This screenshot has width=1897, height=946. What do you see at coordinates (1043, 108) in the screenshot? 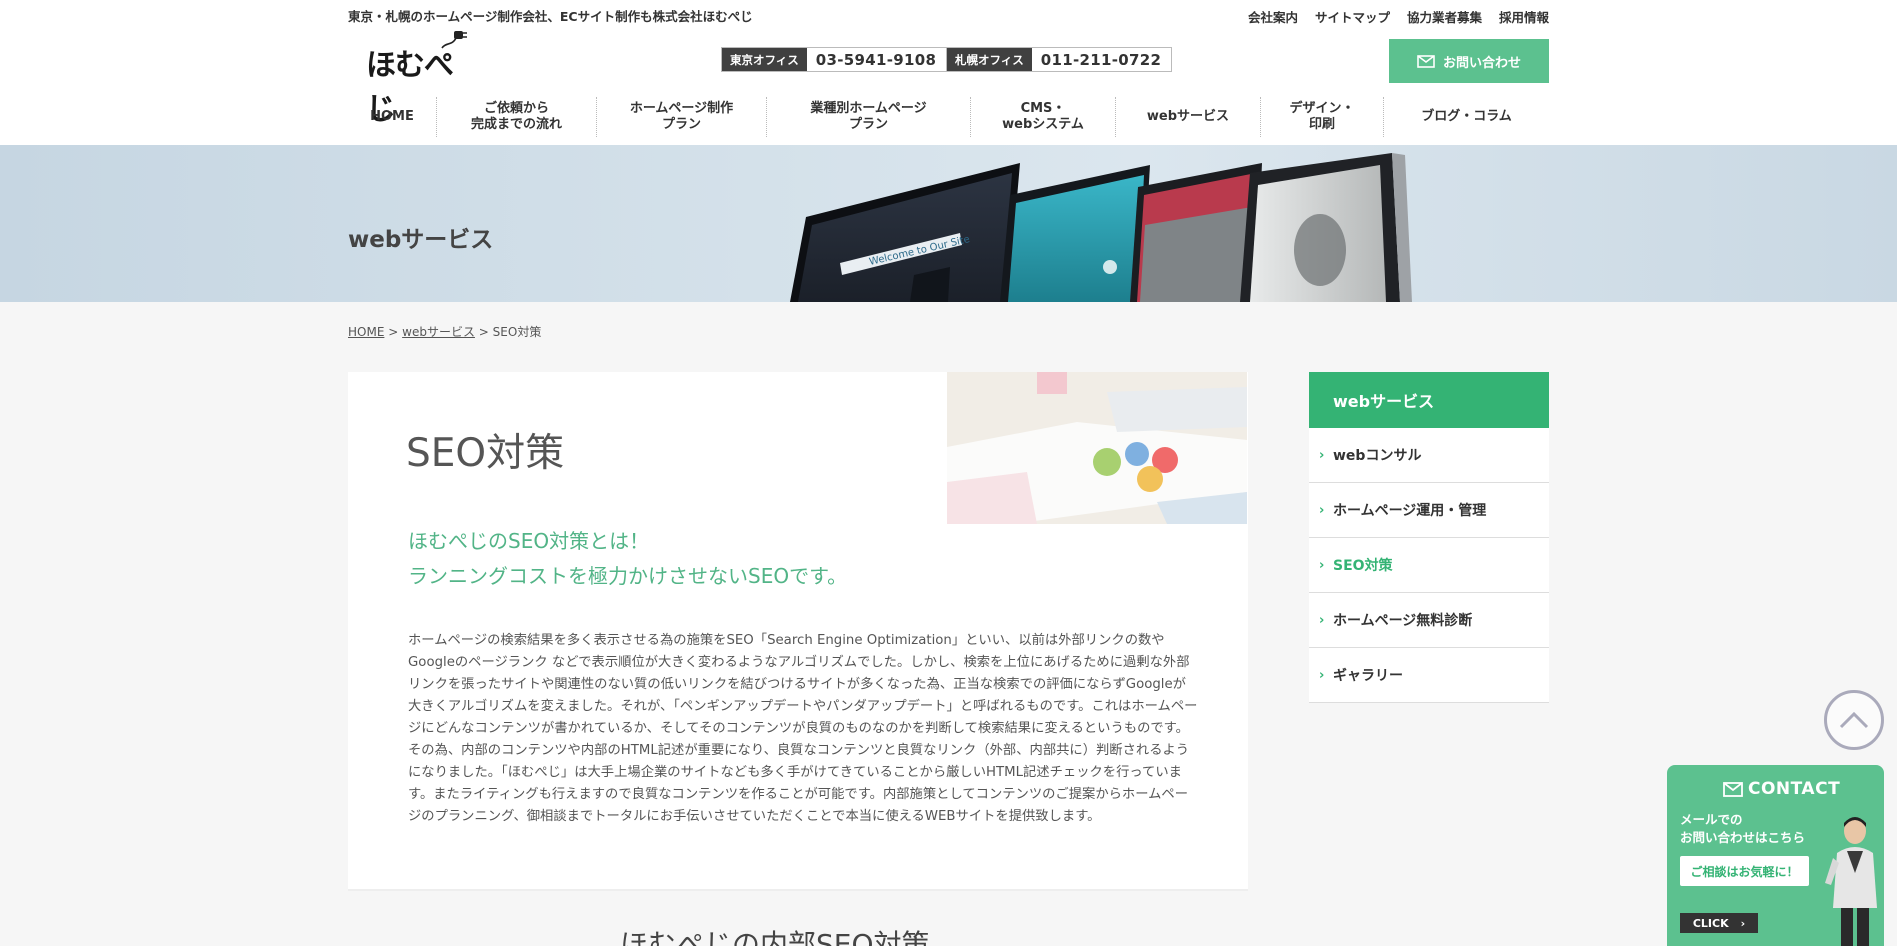
I see `nav-label: CMS・` at bounding box center [1043, 108].